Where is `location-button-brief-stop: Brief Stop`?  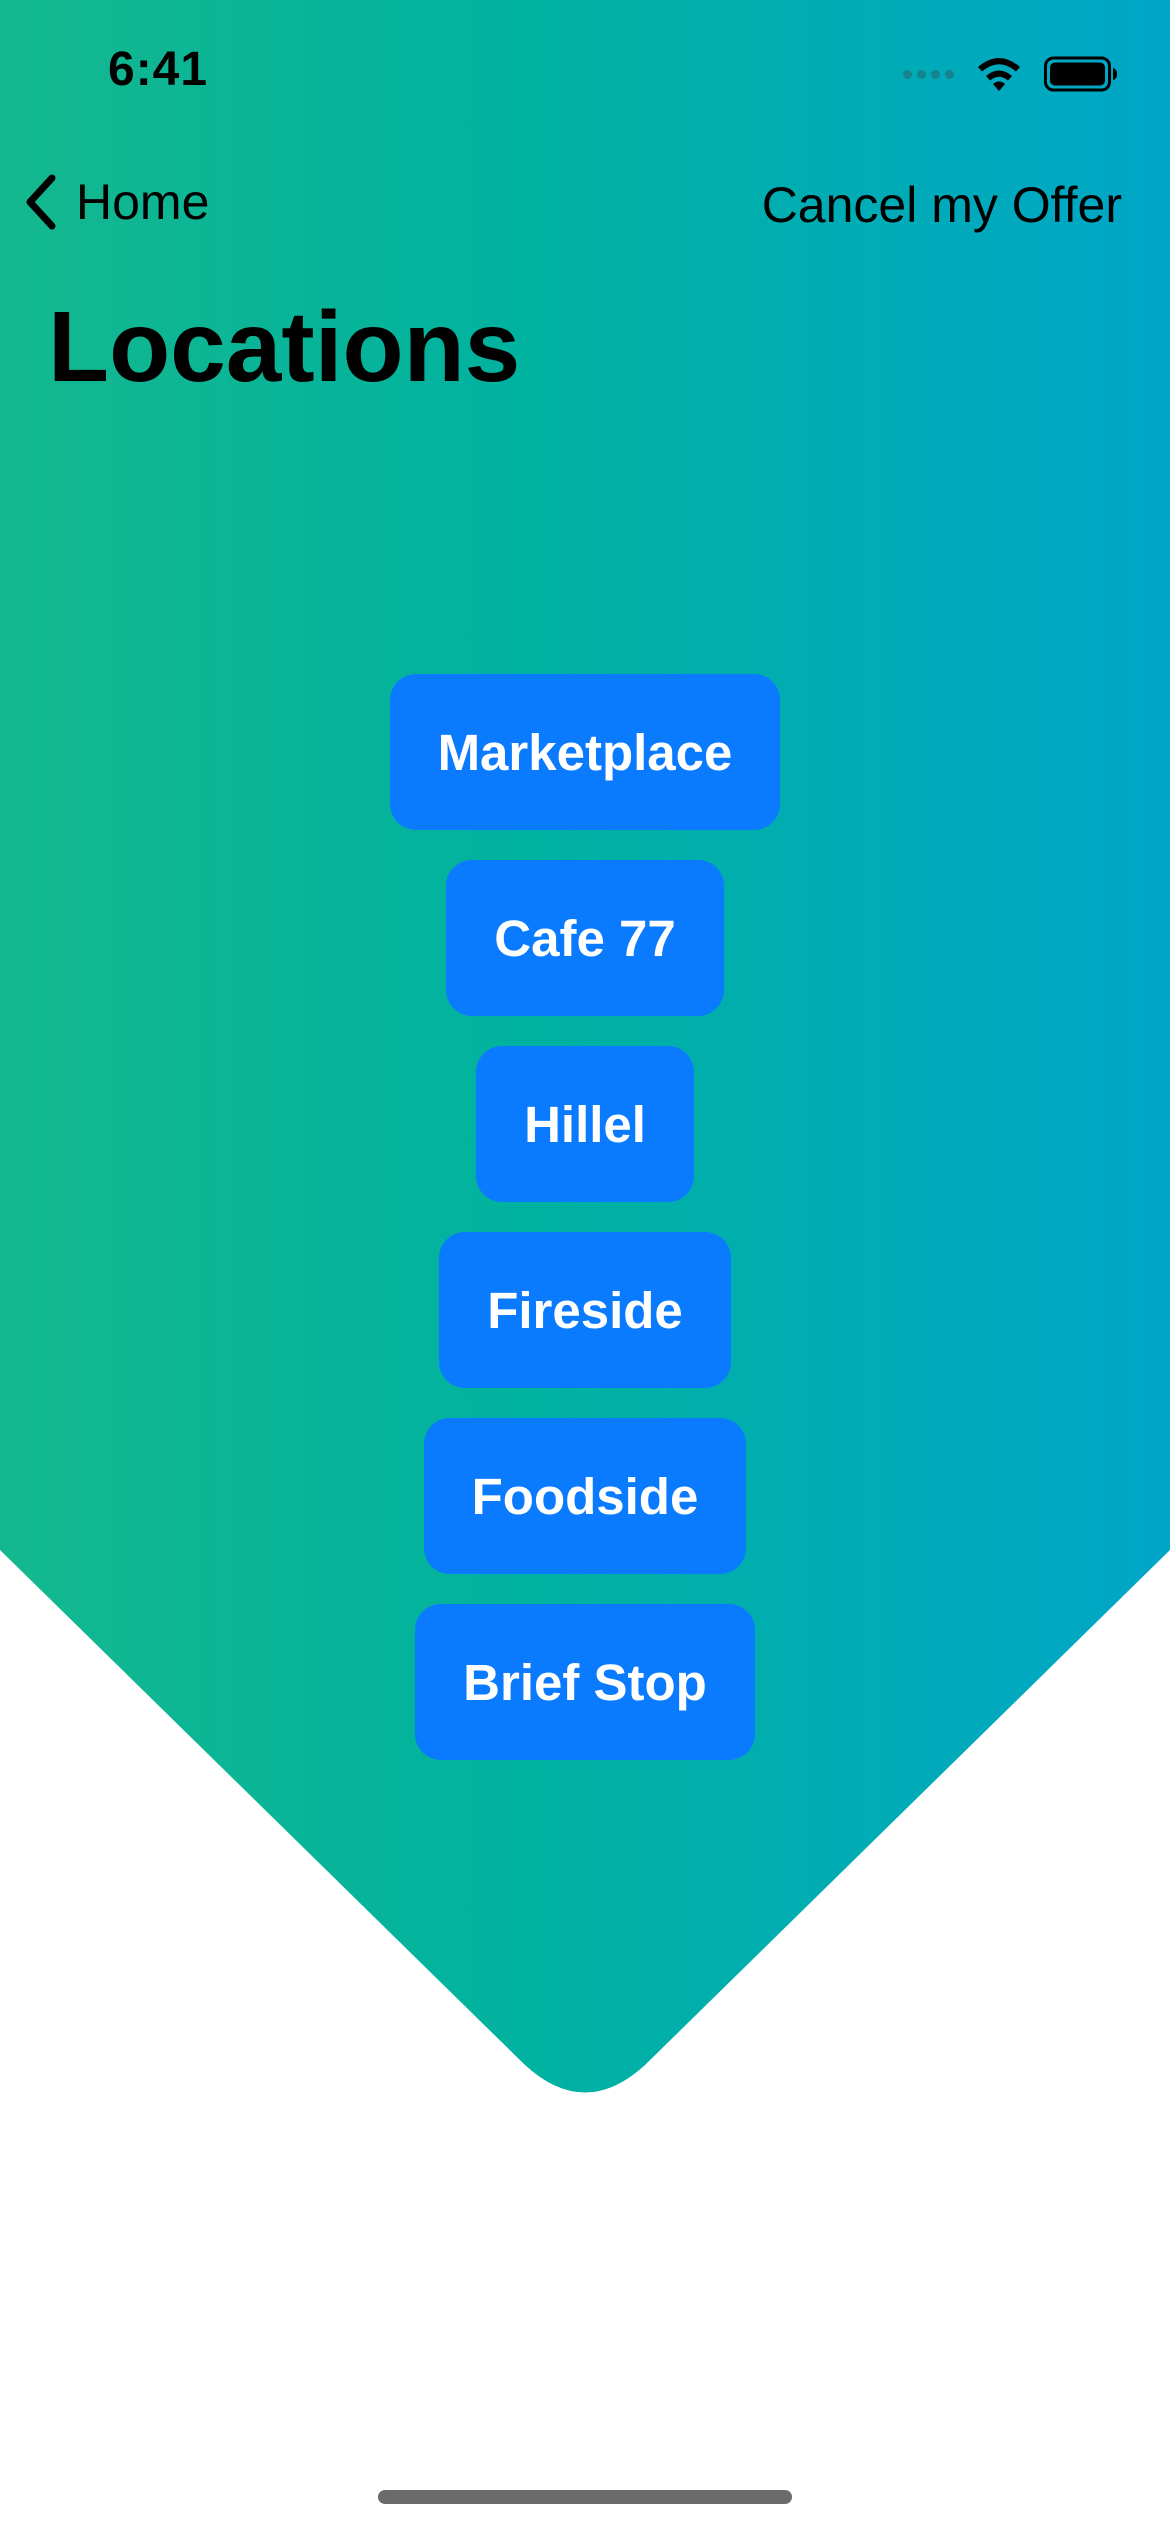
location-button-brief-stop: Brief Stop is located at coordinates (585, 1682).